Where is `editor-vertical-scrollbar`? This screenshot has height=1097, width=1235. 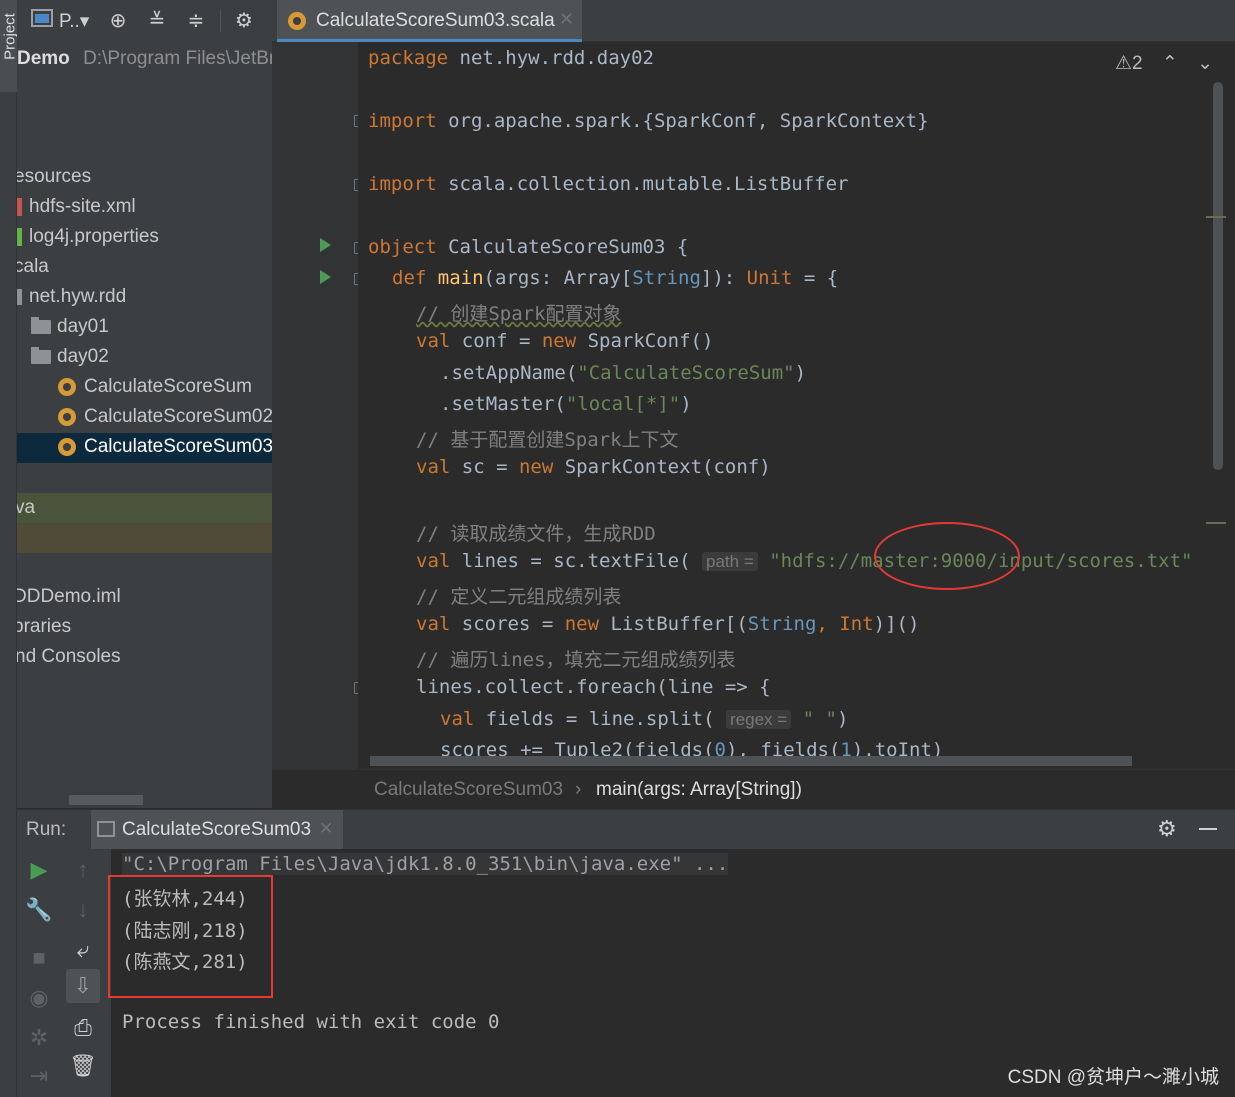
editor-vertical-scrollbar is located at coordinates (1218, 276).